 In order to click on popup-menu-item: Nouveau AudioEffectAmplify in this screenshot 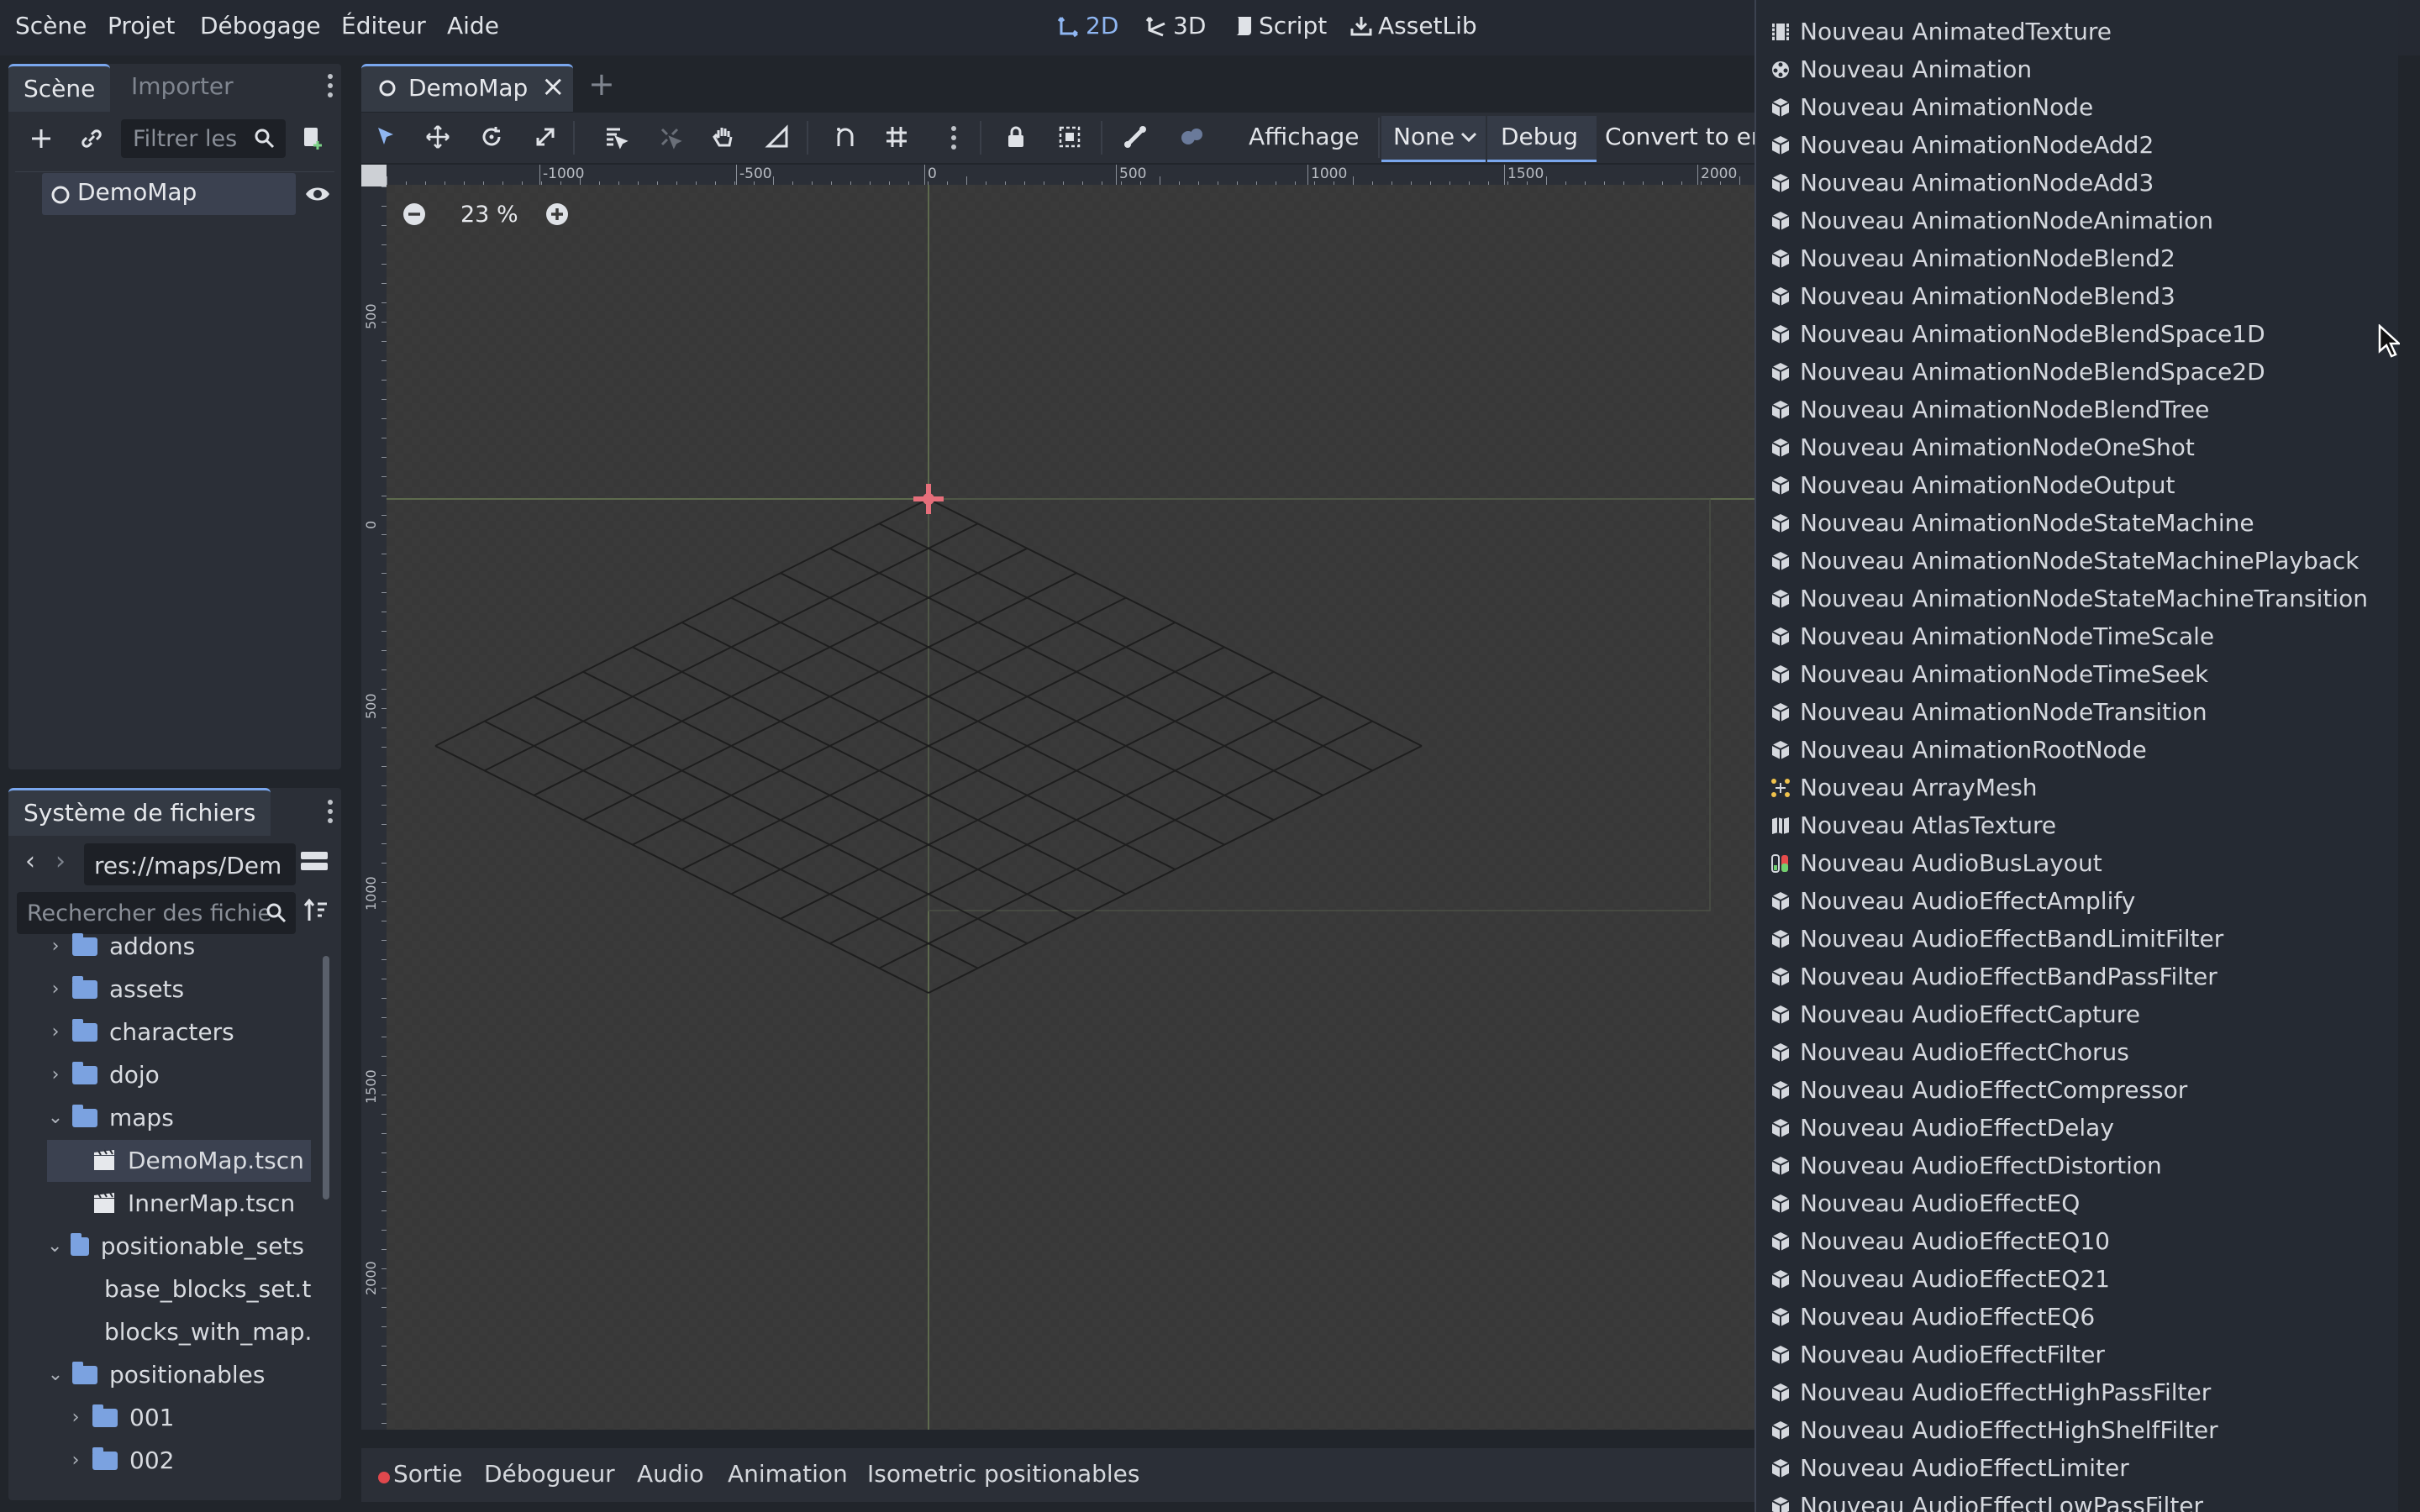, I will do `click(1952, 901)`.